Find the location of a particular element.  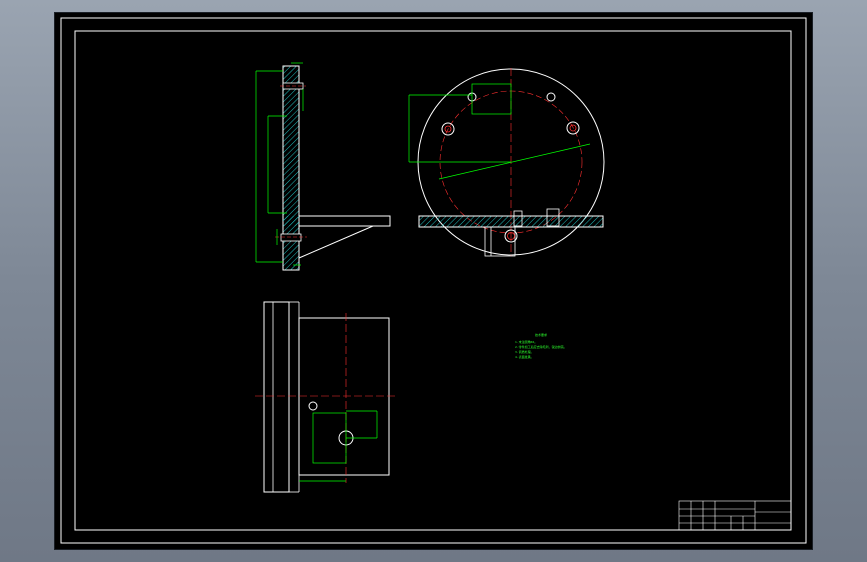

front-view-circle is located at coordinates (506, 162).